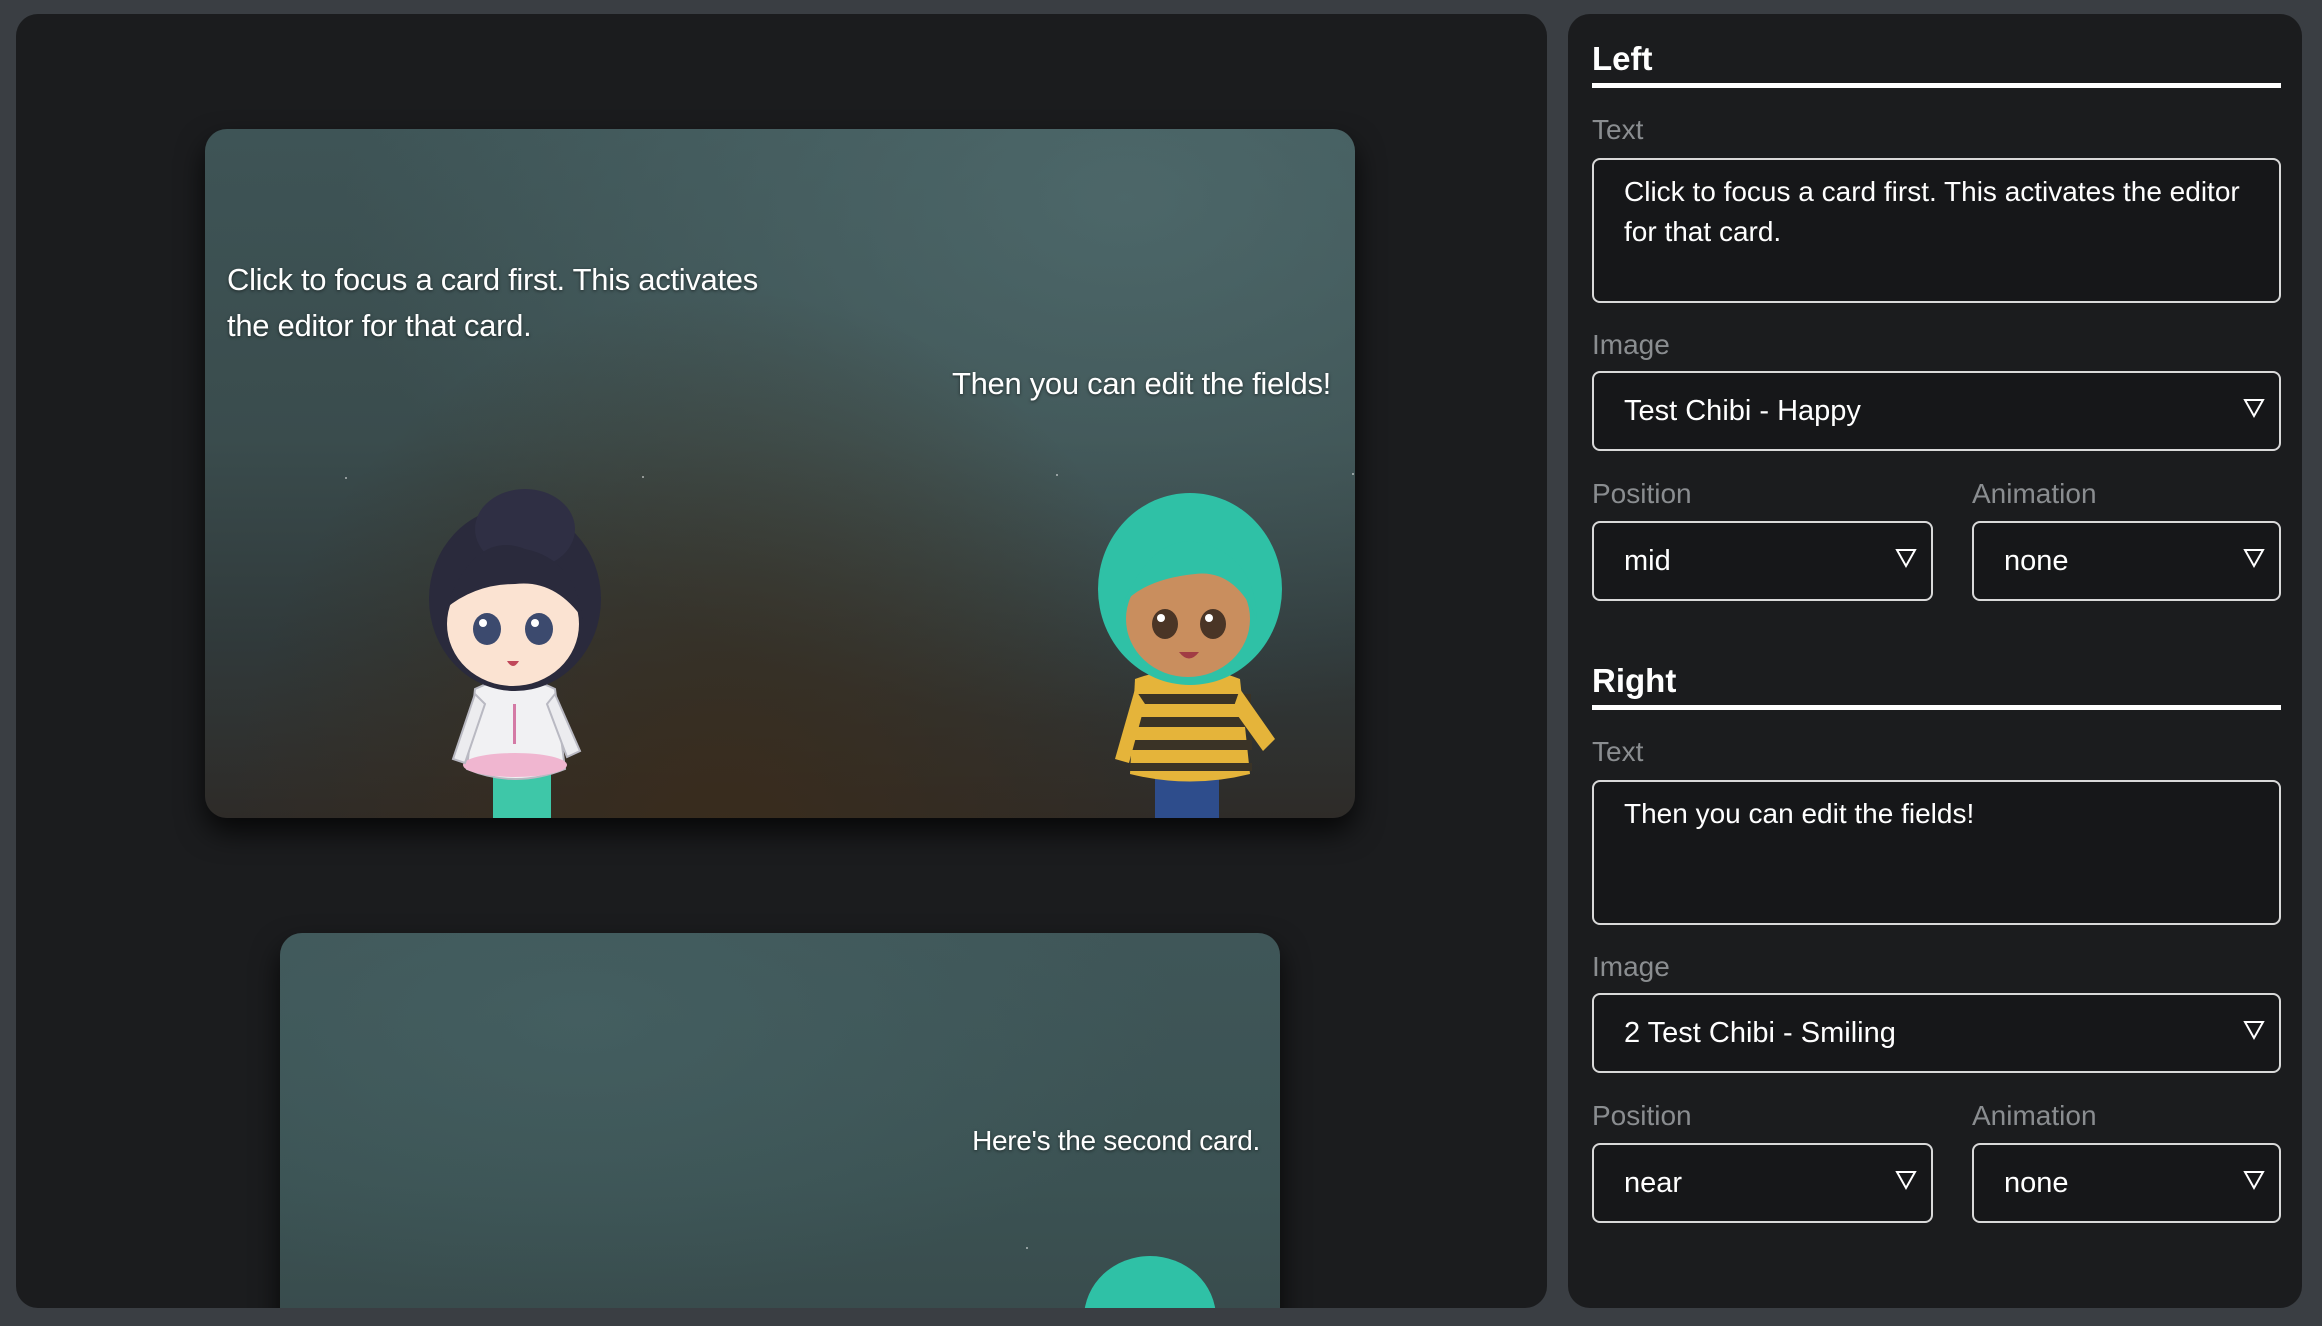 Image resolution: width=2322 pixels, height=1326 pixels. I want to click on right-position-select: near, so click(1762, 1183).